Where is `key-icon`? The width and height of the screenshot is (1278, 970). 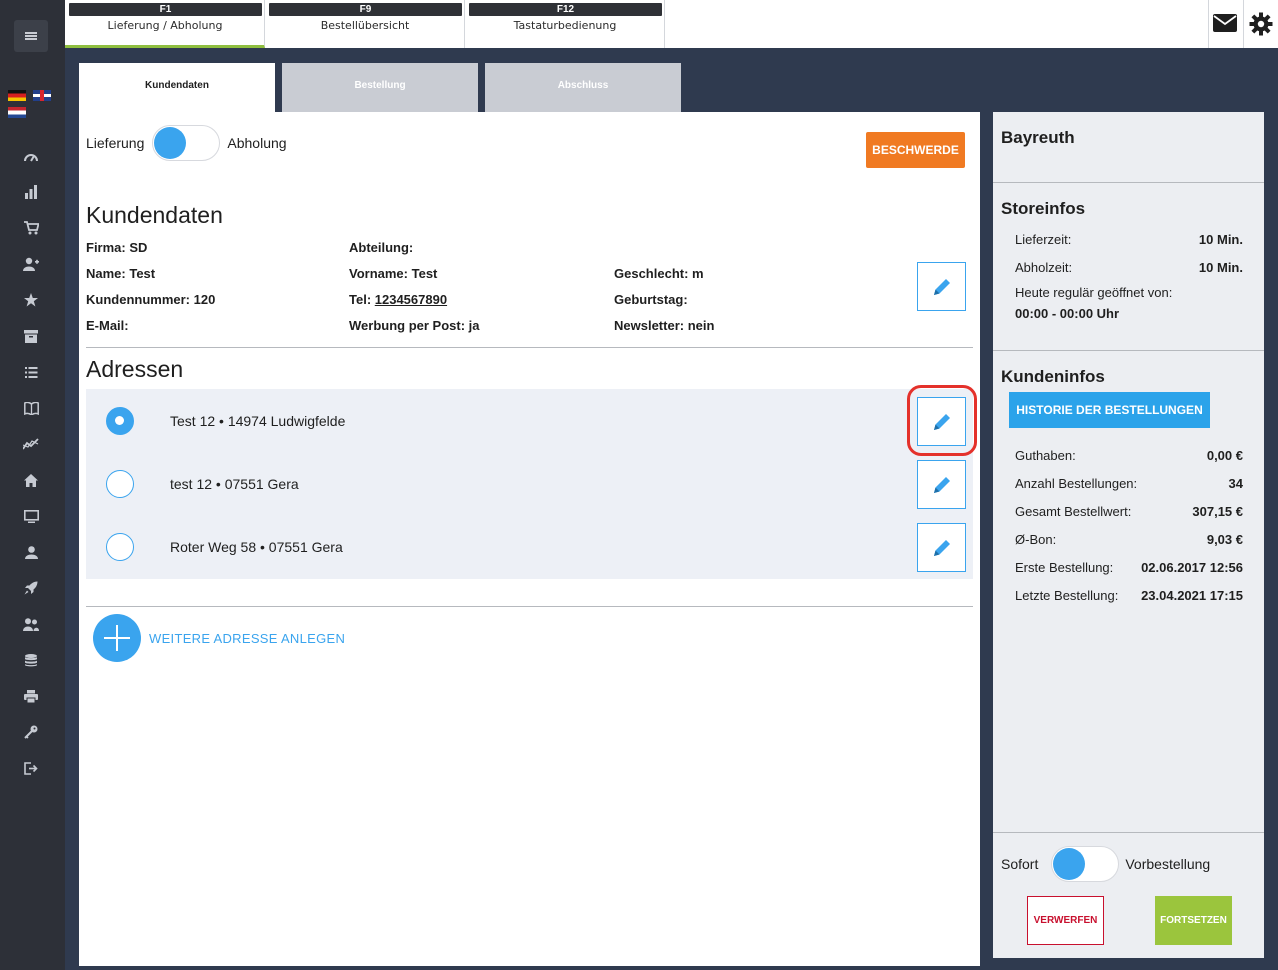 key-icon is located at coordinates (31, 732).